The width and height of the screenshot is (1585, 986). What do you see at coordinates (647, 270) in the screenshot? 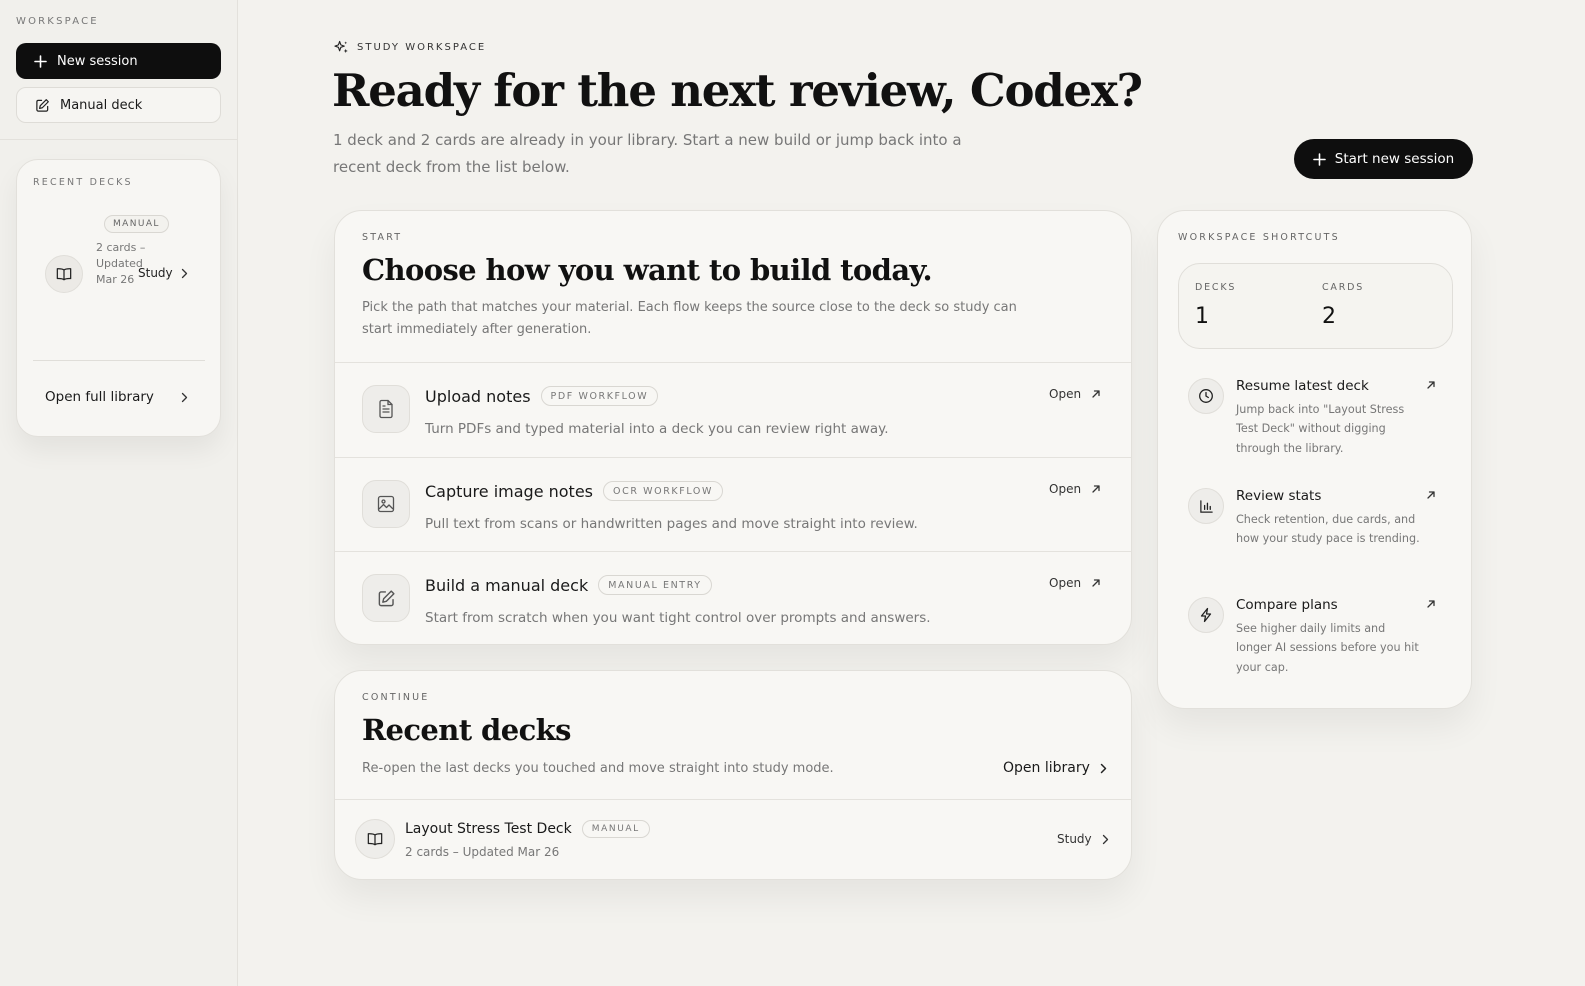
I see `build-title: Choose how you want to build today.` at bounding box center [647, 270].